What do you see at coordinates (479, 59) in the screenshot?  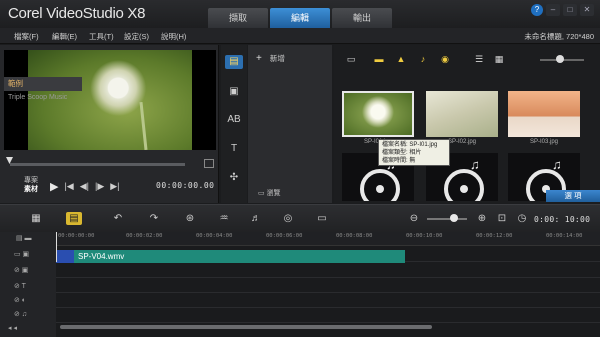 I see `list-view-icon: ☰` at bounding box center [479, 59].